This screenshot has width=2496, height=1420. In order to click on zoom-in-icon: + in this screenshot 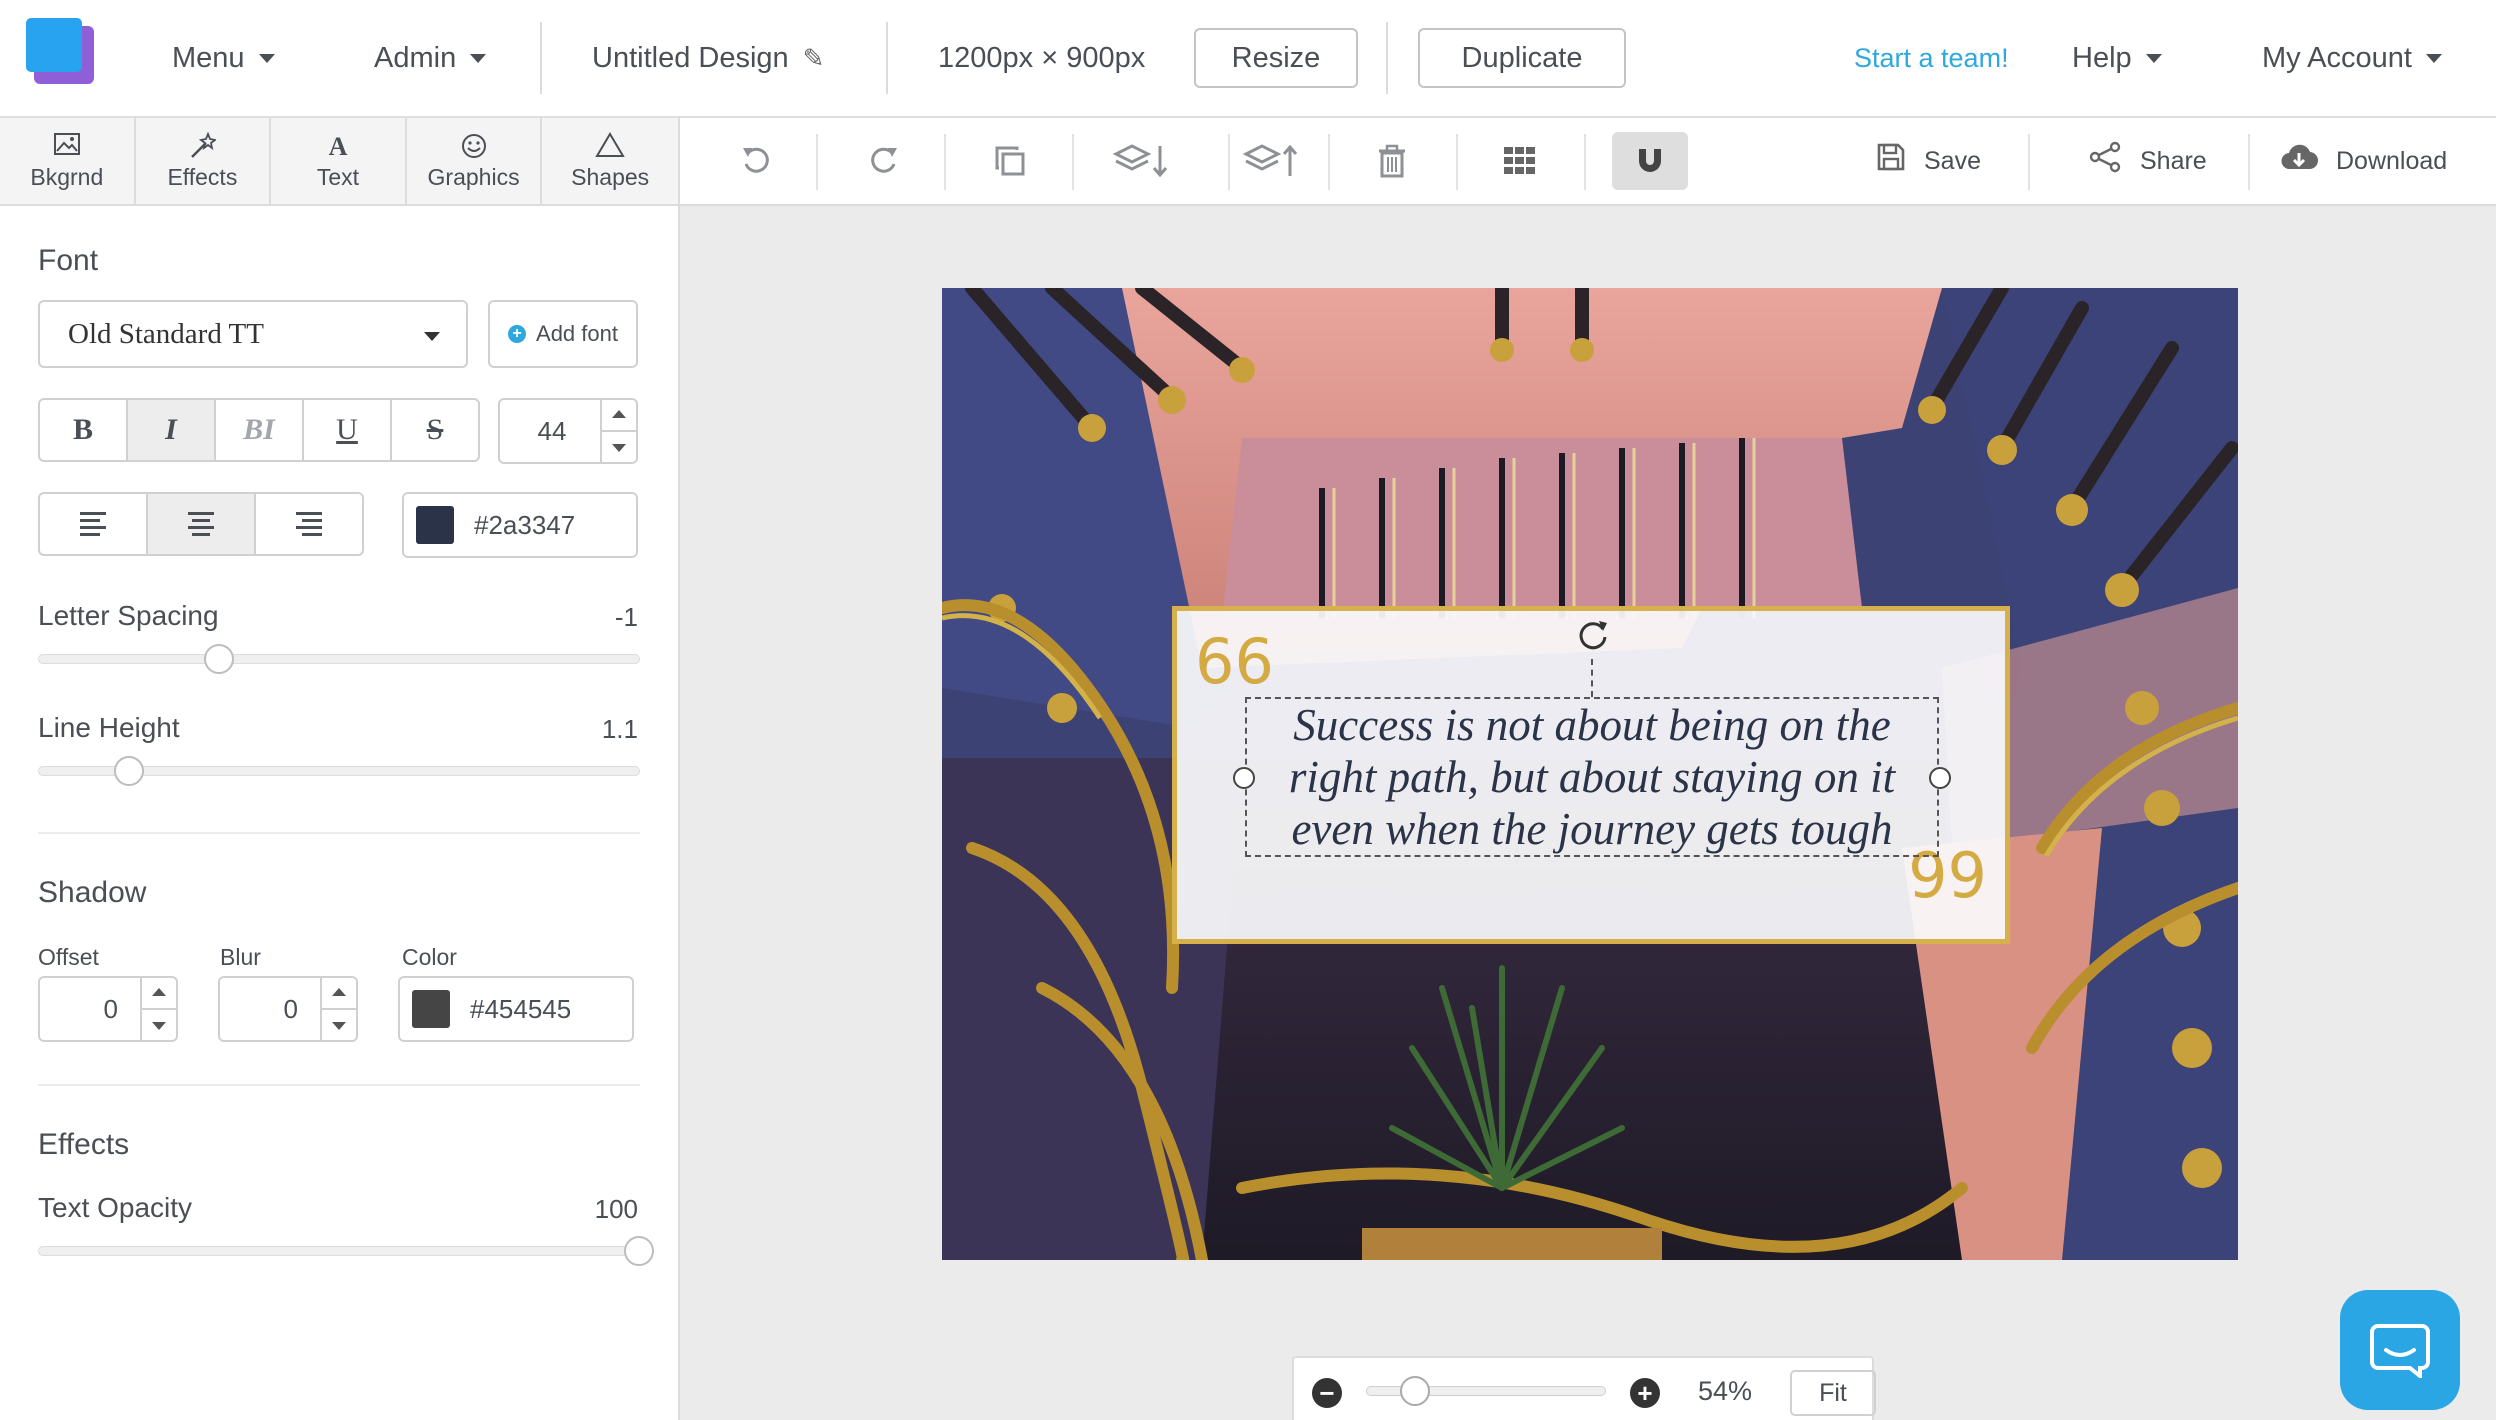, I will do `click(1645, 1393)`.